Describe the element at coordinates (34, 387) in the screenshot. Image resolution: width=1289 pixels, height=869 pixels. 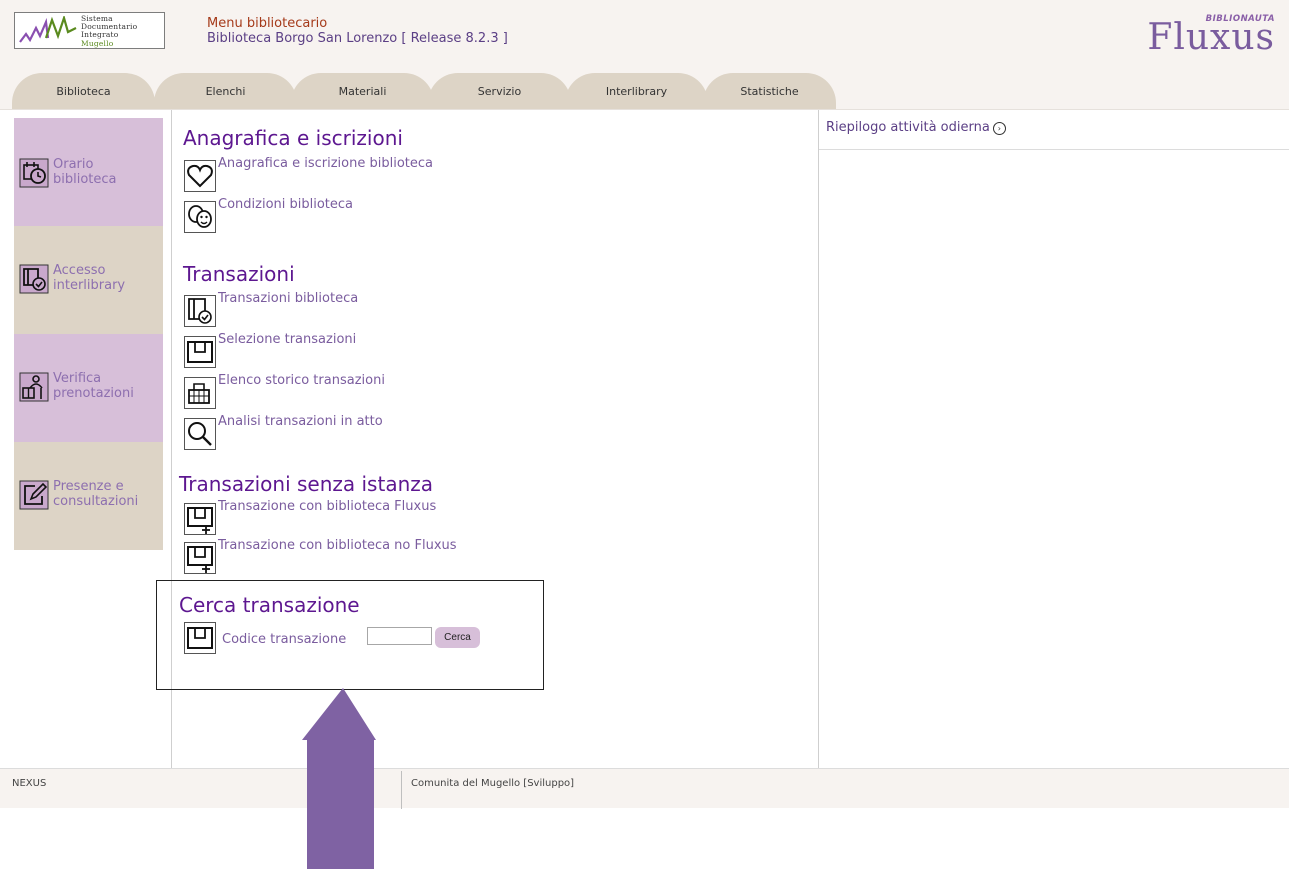
I see `person-books-icon` at that location.